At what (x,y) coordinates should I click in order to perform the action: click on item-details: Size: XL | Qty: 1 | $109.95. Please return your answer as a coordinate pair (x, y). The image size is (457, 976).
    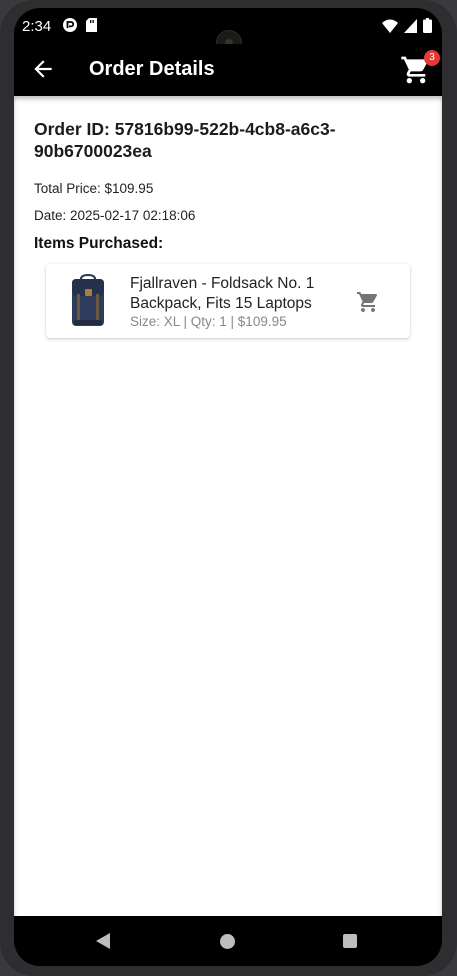
    Looking at the image, I should click on (208, 321).